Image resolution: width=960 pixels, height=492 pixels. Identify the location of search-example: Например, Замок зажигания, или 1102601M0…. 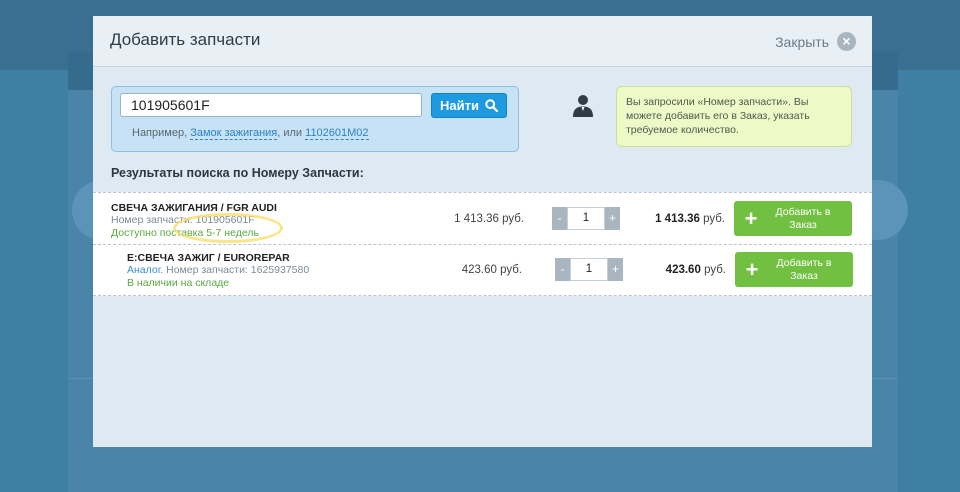
(250, 133).